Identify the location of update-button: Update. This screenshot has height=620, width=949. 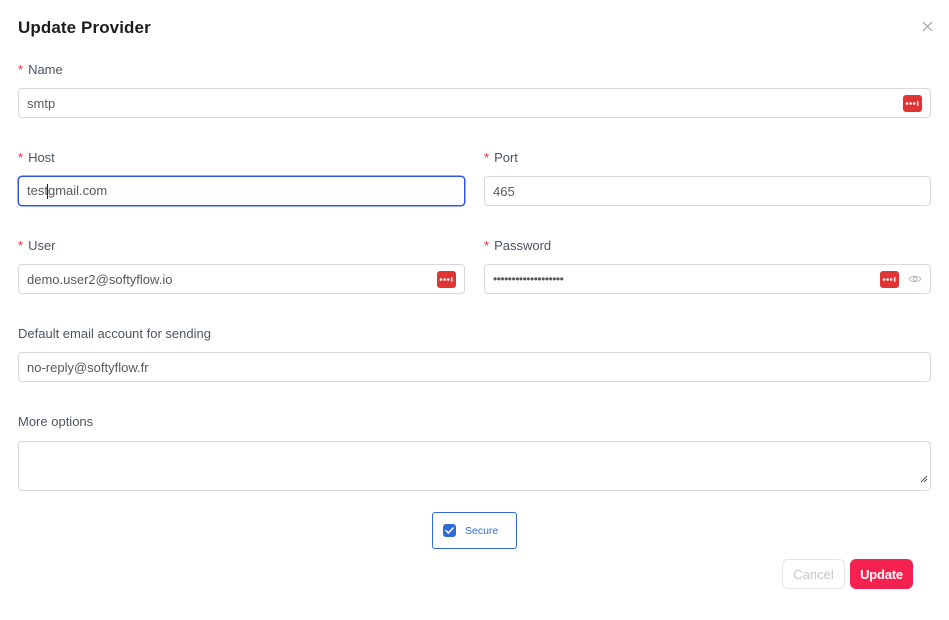
(881, 574).